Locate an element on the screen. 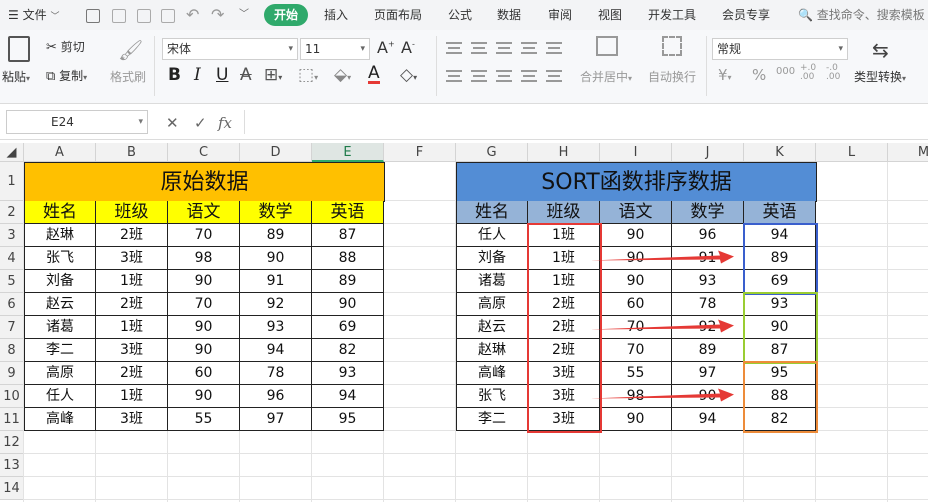  decrease-font-icon: A- is located at coordinates (408, 47).